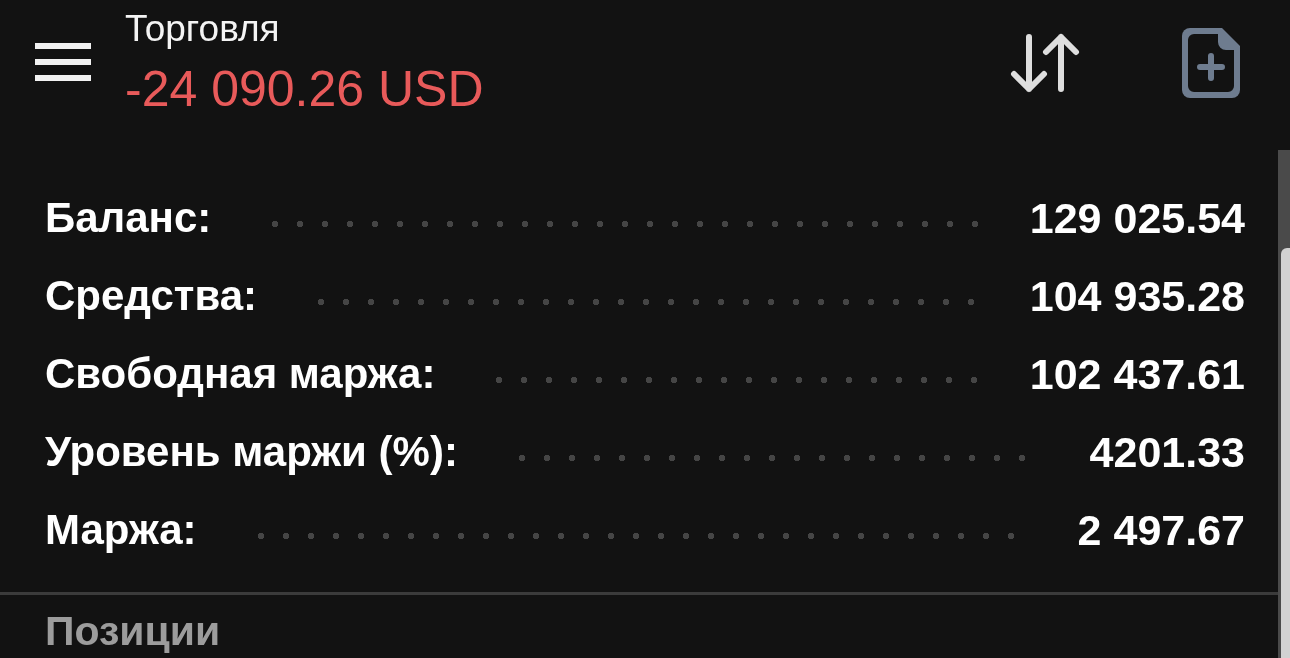 The width and height of the screenshot is (1290, 658). What do you see at coordinates (304, 89) in the screenshot?
I see `profit-amount: -24 090.26 USD` at bounding box center [304, 89].